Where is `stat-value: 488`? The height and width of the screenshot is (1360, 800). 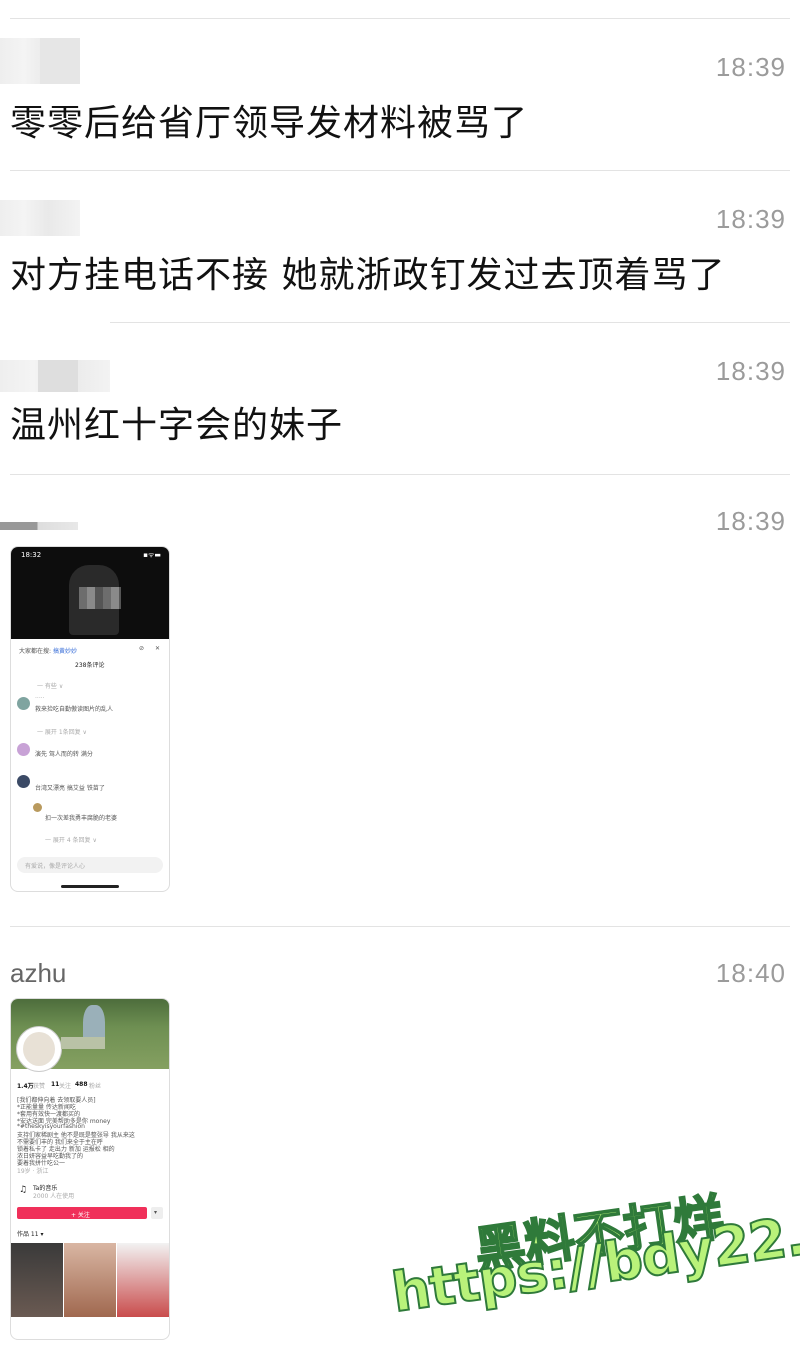 stat-value: 488 is located at coordinates (81, 1084).